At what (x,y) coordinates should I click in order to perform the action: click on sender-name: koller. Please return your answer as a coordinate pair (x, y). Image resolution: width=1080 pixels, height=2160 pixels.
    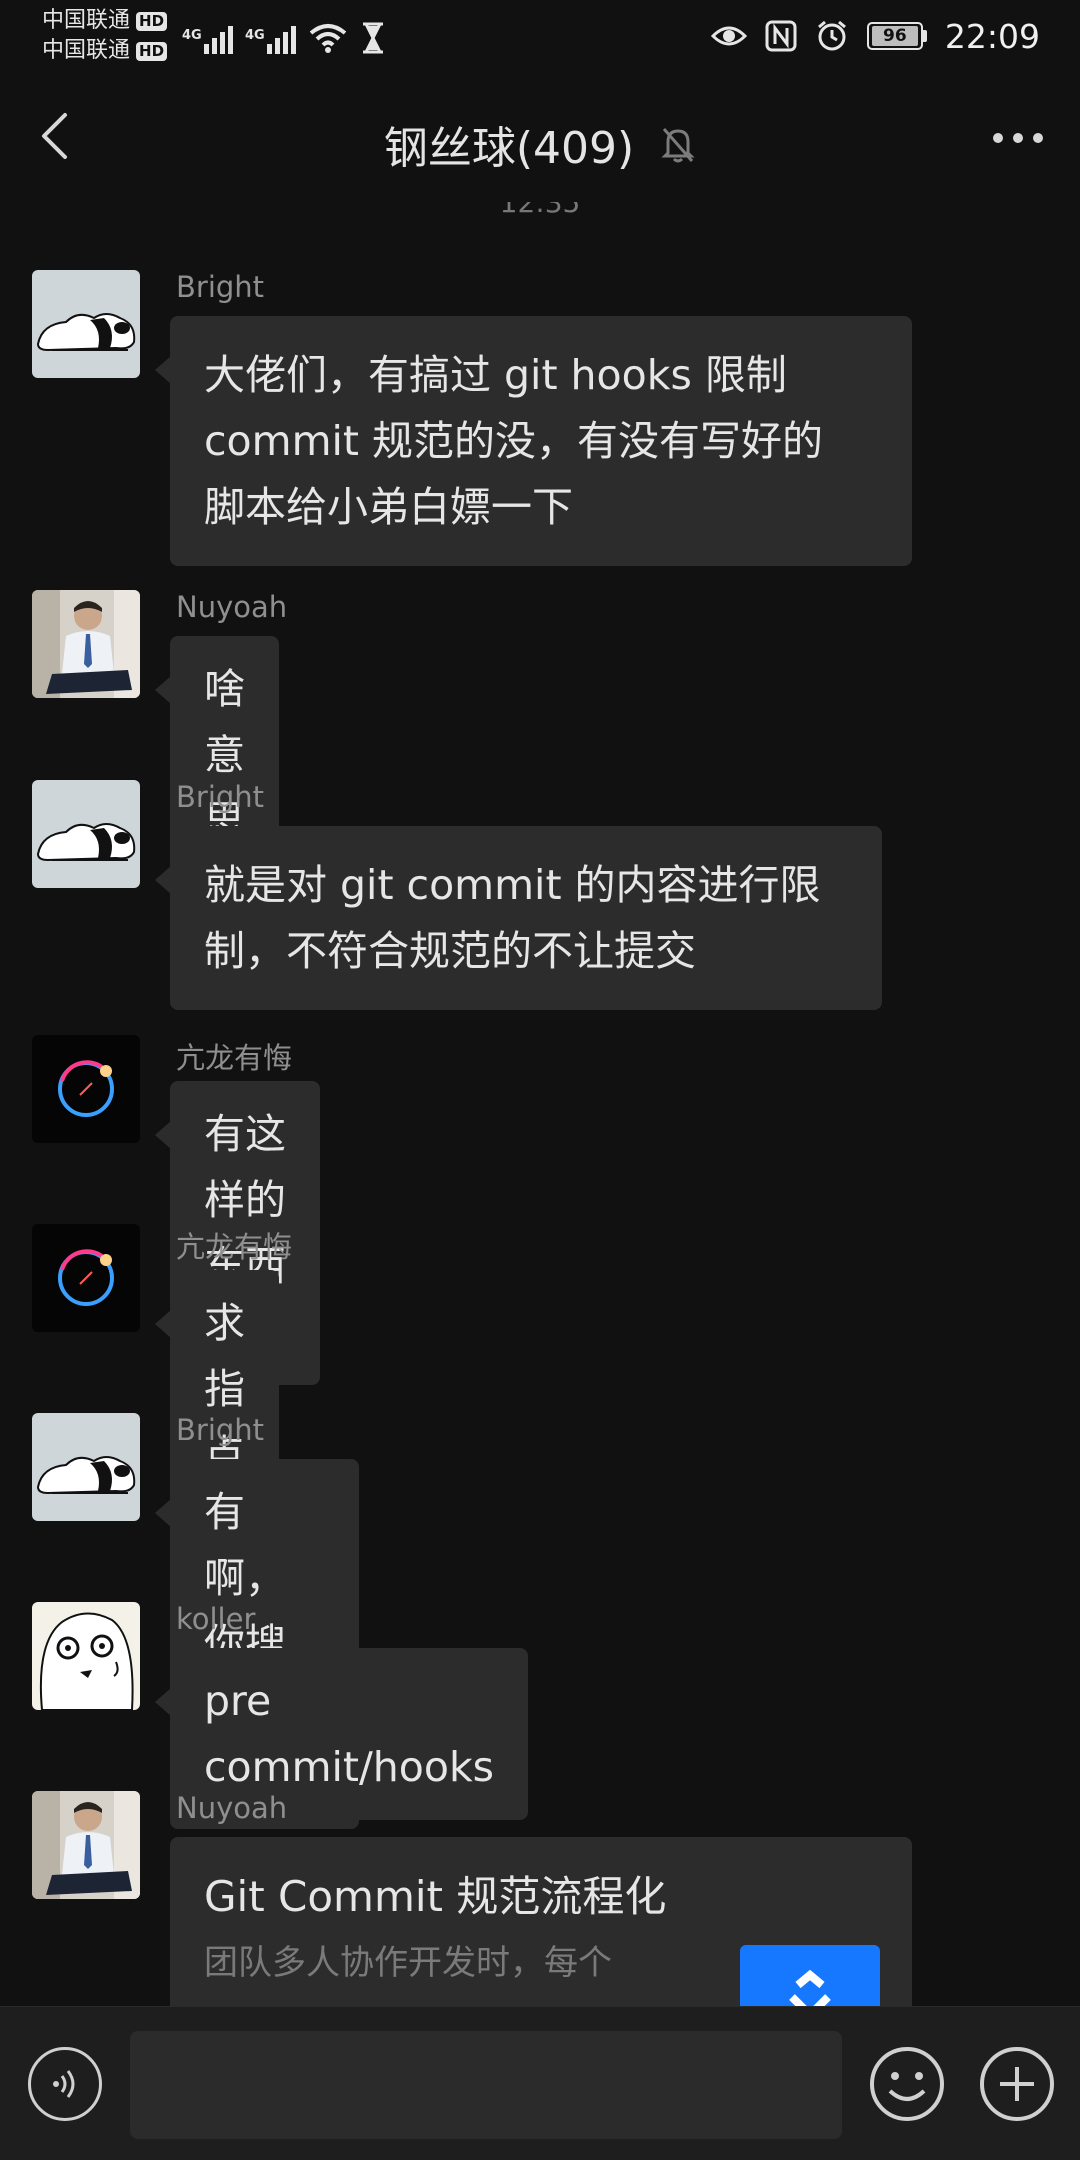
    Looking at the image, I should click on (216, 1619).